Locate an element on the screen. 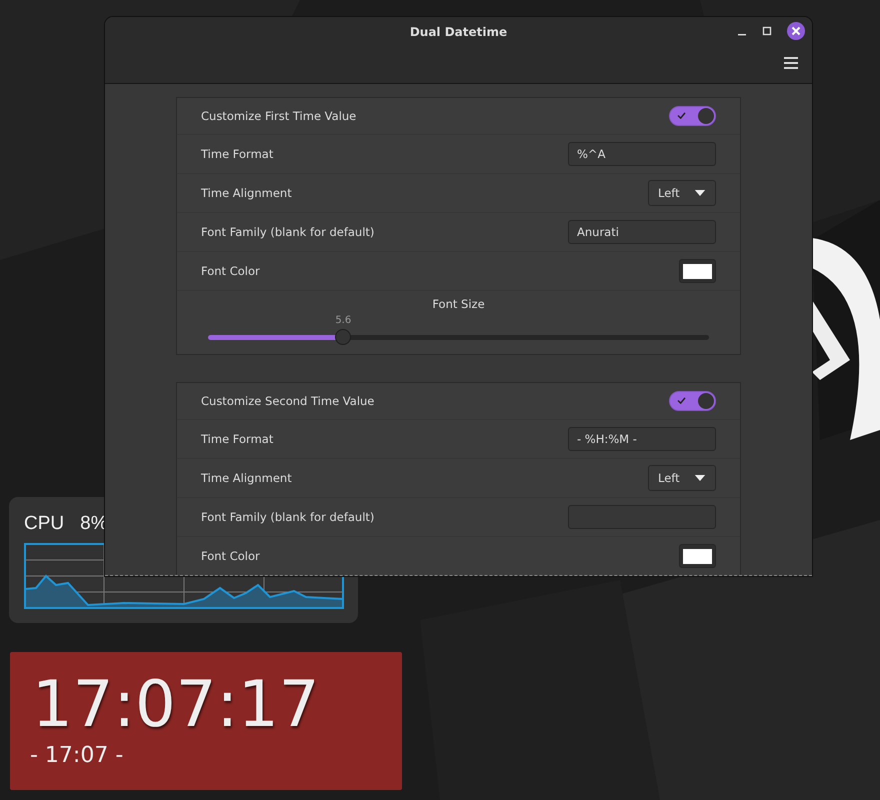 This screenshot has width=880, height=800. slider-label: Font Size is located at coordinates (458, 304).